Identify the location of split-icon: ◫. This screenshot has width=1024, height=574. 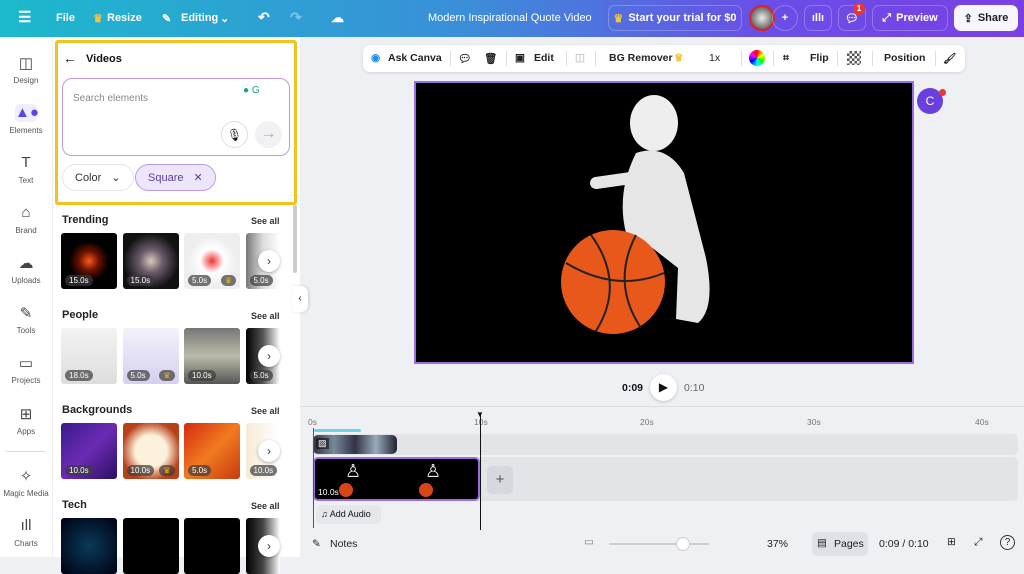
(580, 58).